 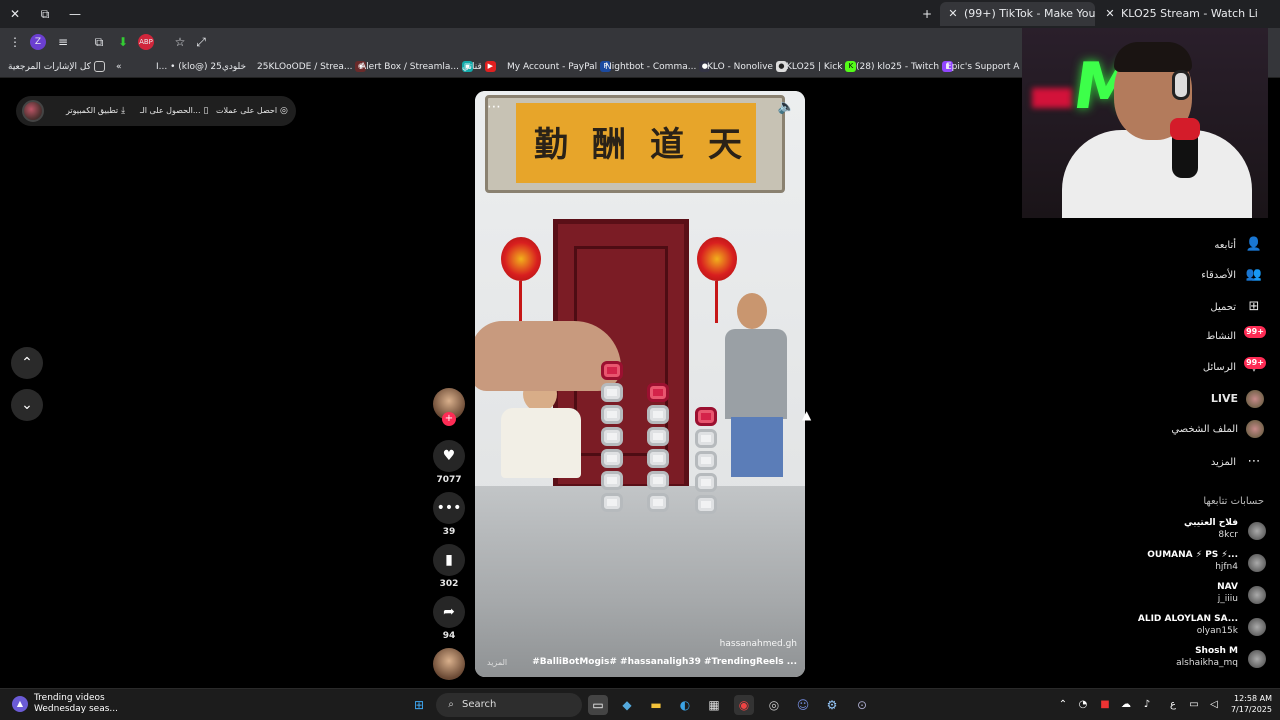 What do you see at coordinates (1105, 705) in the screenshot?
I see `tray-red-icon: ■` at bounding box center [1105, 705].